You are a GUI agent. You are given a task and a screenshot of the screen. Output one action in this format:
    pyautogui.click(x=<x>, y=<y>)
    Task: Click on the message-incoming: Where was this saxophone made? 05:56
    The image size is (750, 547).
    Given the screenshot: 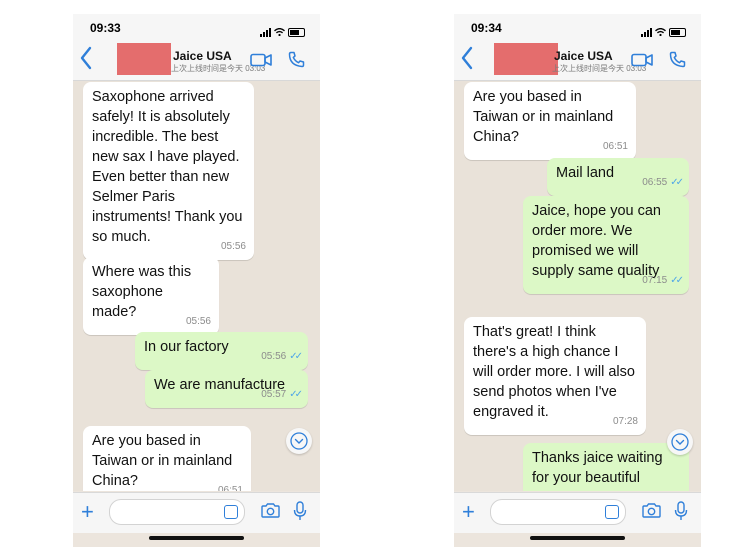 What is the action you would take?
    pyautogui.click(x=151, y=296)
    